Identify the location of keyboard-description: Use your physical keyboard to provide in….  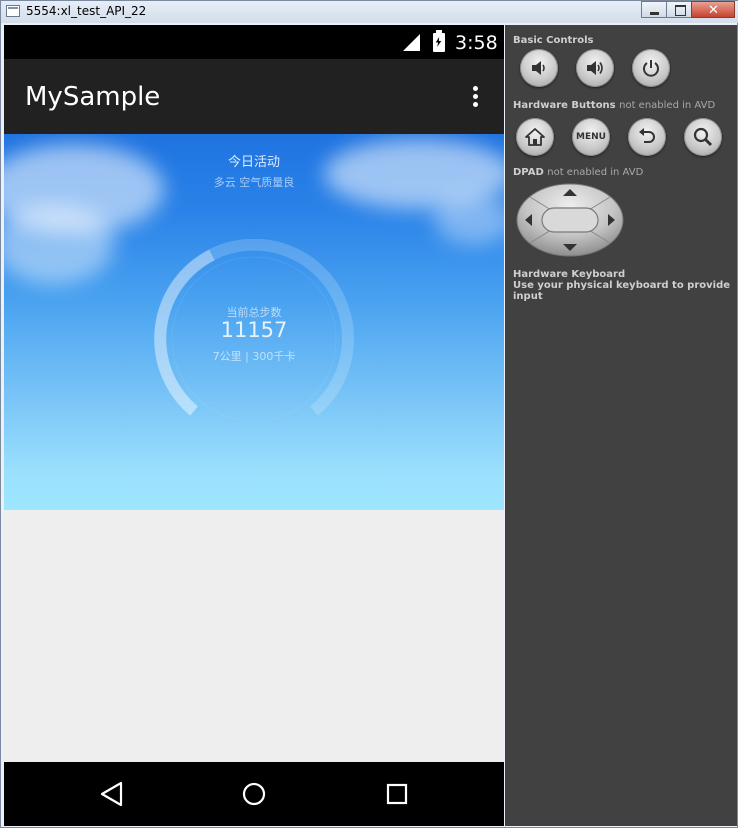
(622, 291).